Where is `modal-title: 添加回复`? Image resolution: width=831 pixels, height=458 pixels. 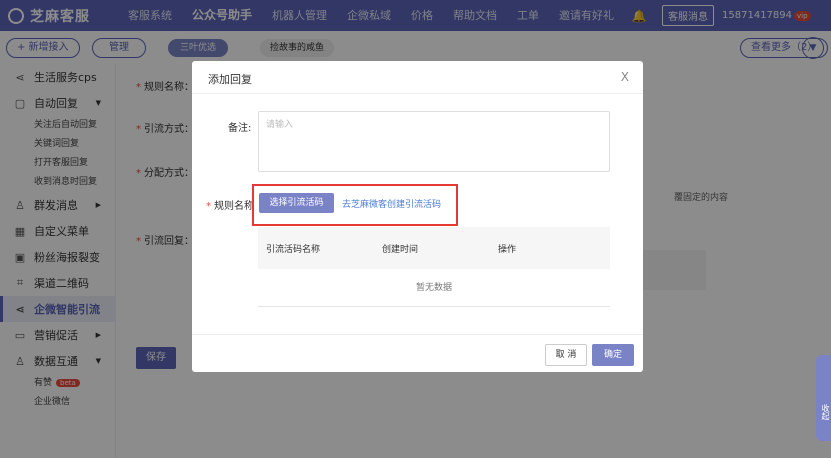
modal-title: 添加回复 is located at coordinates (230, 79).